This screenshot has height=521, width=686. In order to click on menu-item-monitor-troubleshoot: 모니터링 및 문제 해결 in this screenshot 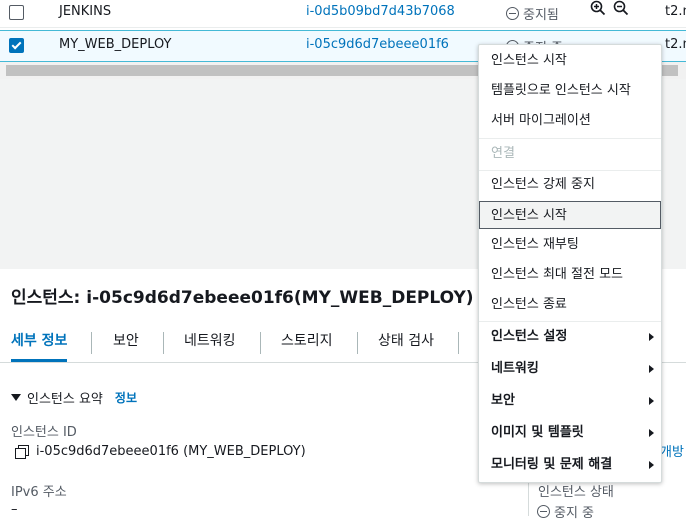, I will do `click(570, 465)`.